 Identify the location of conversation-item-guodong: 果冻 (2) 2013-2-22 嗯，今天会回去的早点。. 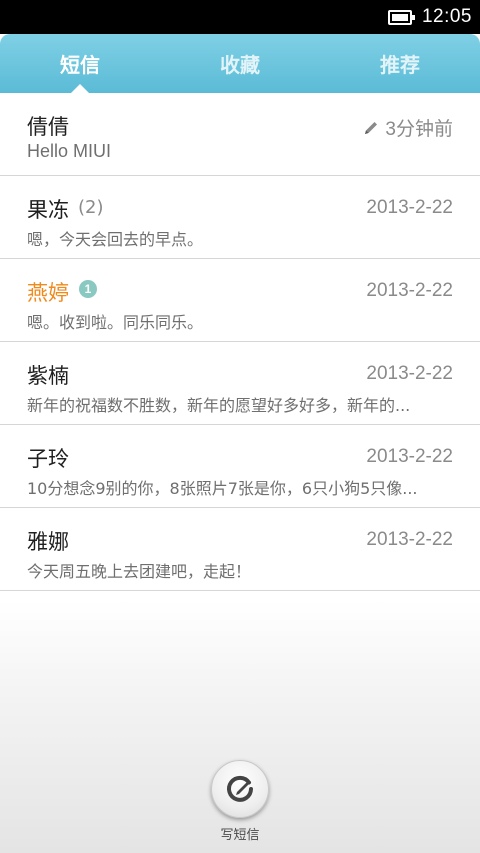
(240, 217).